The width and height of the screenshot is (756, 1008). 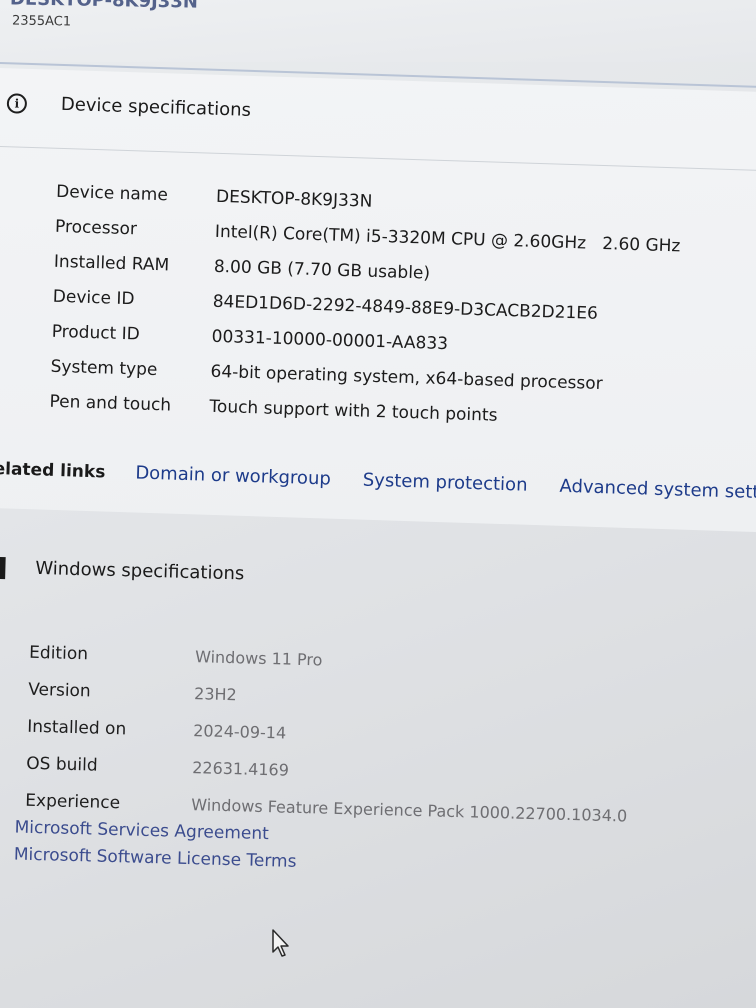 I want to click on spec-divider, so click(x=378, y=158).